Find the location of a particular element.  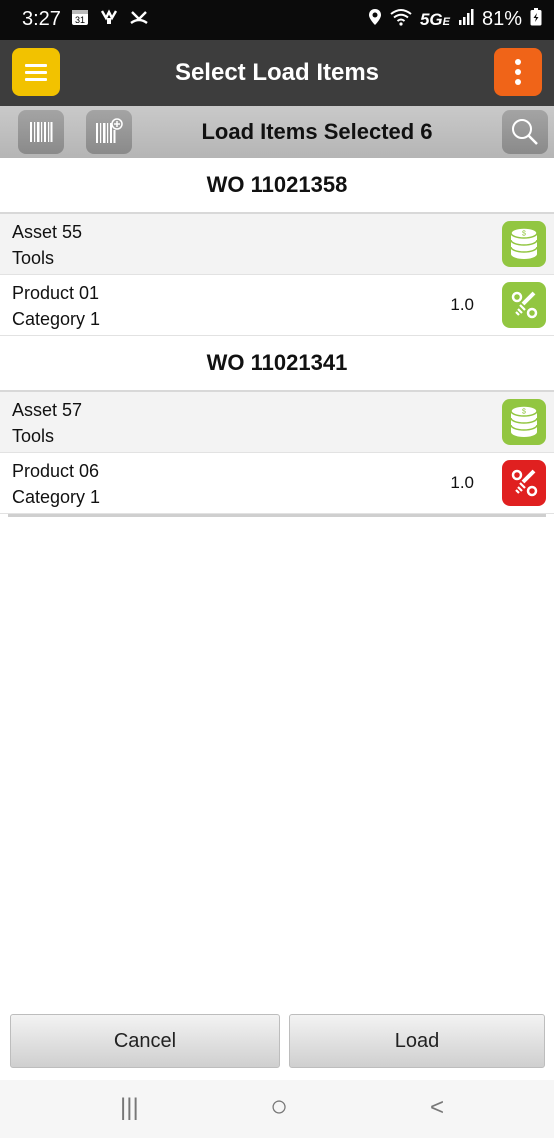

app-header: Select Load Items is located at coordinates (277, 73).